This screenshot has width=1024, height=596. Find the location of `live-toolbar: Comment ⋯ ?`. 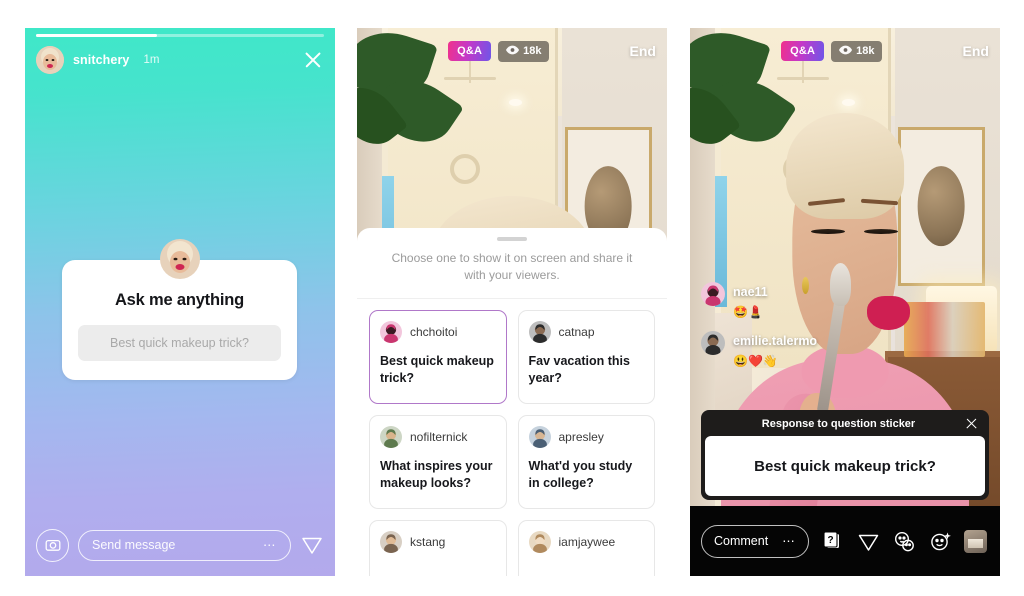

live-toolbar: Comment ⋯ ? is located at coordinates (845, 541).